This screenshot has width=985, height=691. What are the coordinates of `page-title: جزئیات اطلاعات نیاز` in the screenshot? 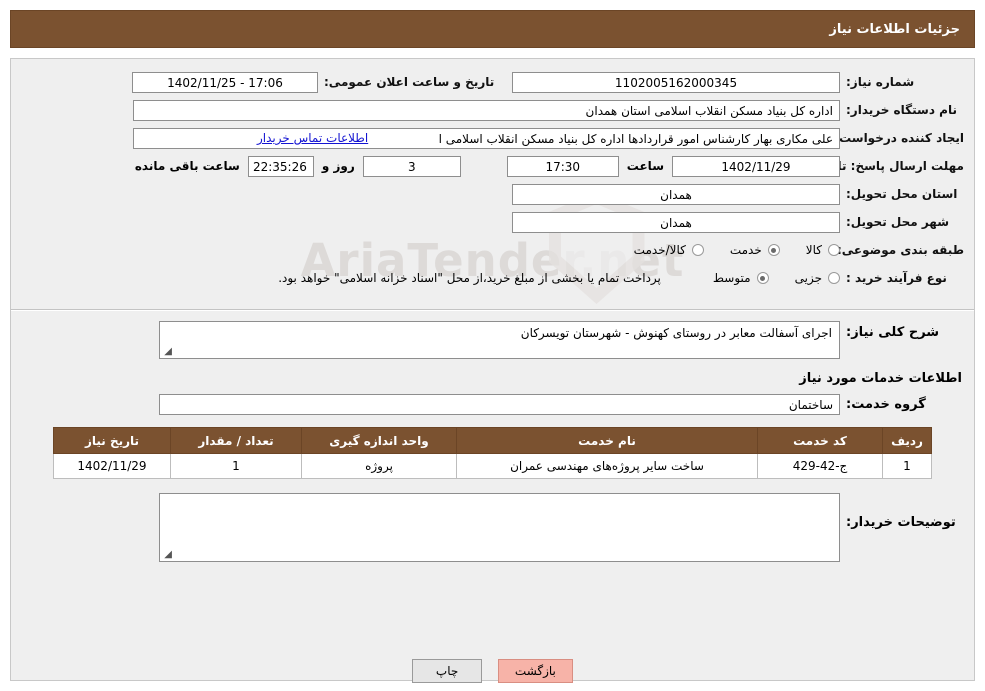 It's located at (894, 29).